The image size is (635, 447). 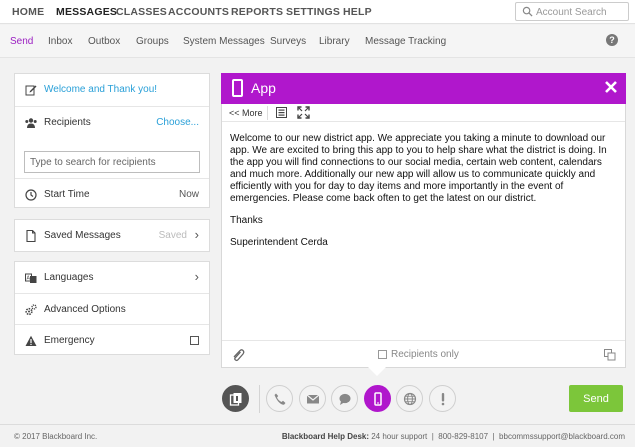 I want to click on advanced-options-row: Advanced Options, so click(x=112, y=309).